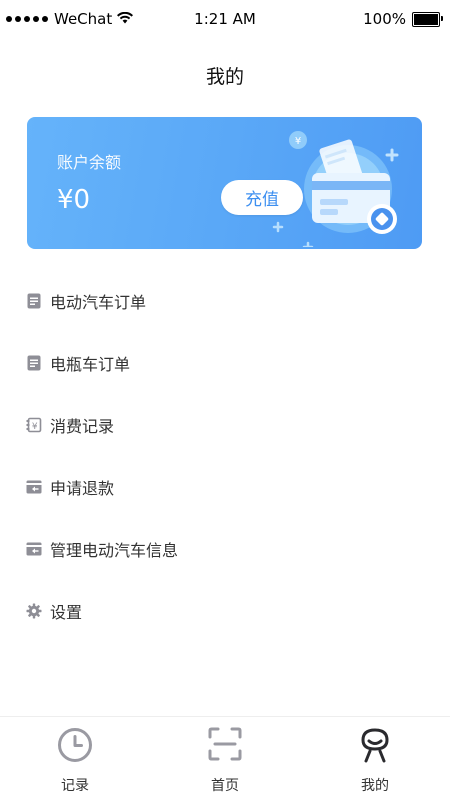  Describe the element at coordinates (89, 162) in the screenshot. I see `balance-label: 账户余额` at that location.